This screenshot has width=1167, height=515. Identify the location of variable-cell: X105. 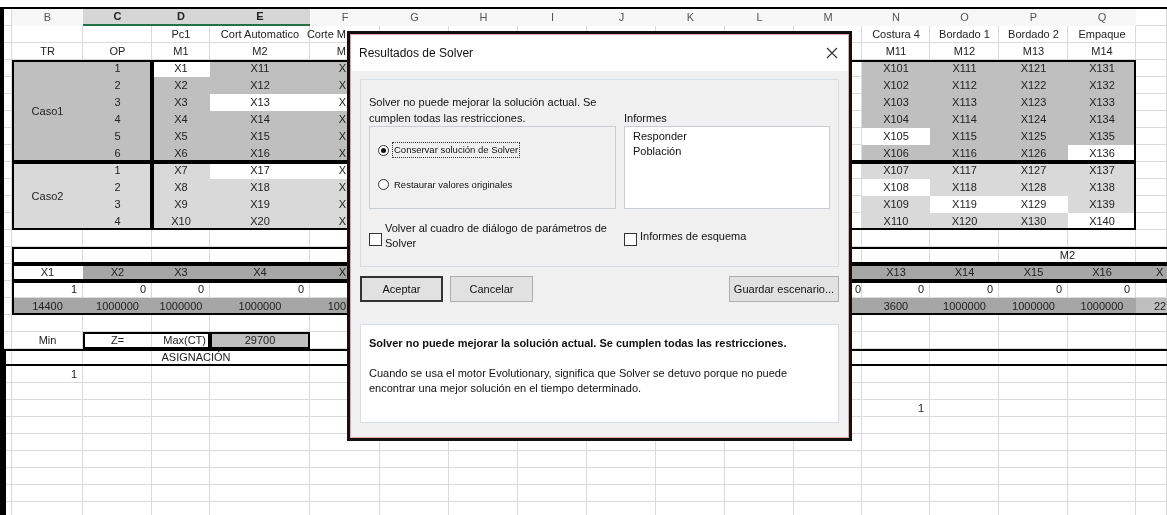
(896, 136).